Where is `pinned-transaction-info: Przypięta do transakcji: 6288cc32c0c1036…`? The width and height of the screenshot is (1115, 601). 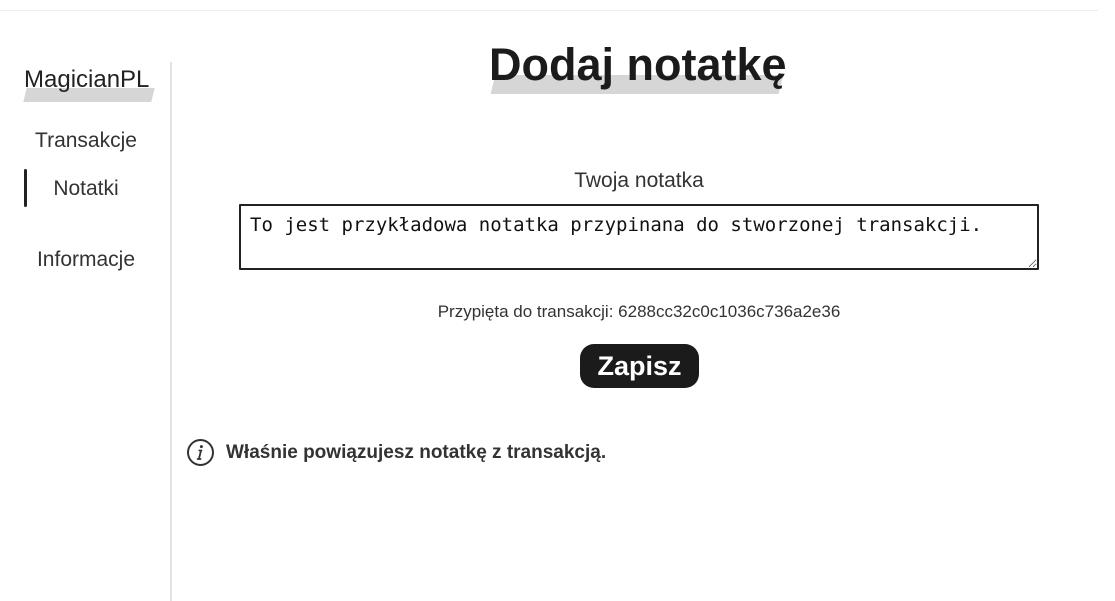
pinned-transaction-info: Przypięta do transakcji: 6288cc32c0c1036… is located at coordinates (639, 311).